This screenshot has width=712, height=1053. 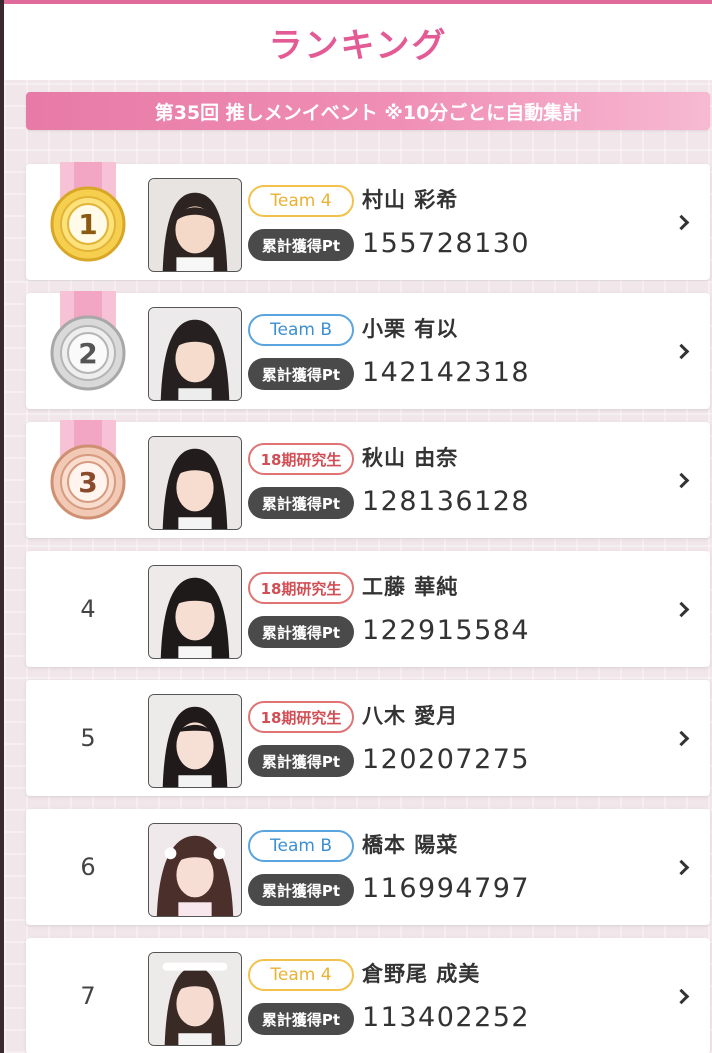 I want to click on points-value: 120207275, so click(x=446, y=759).